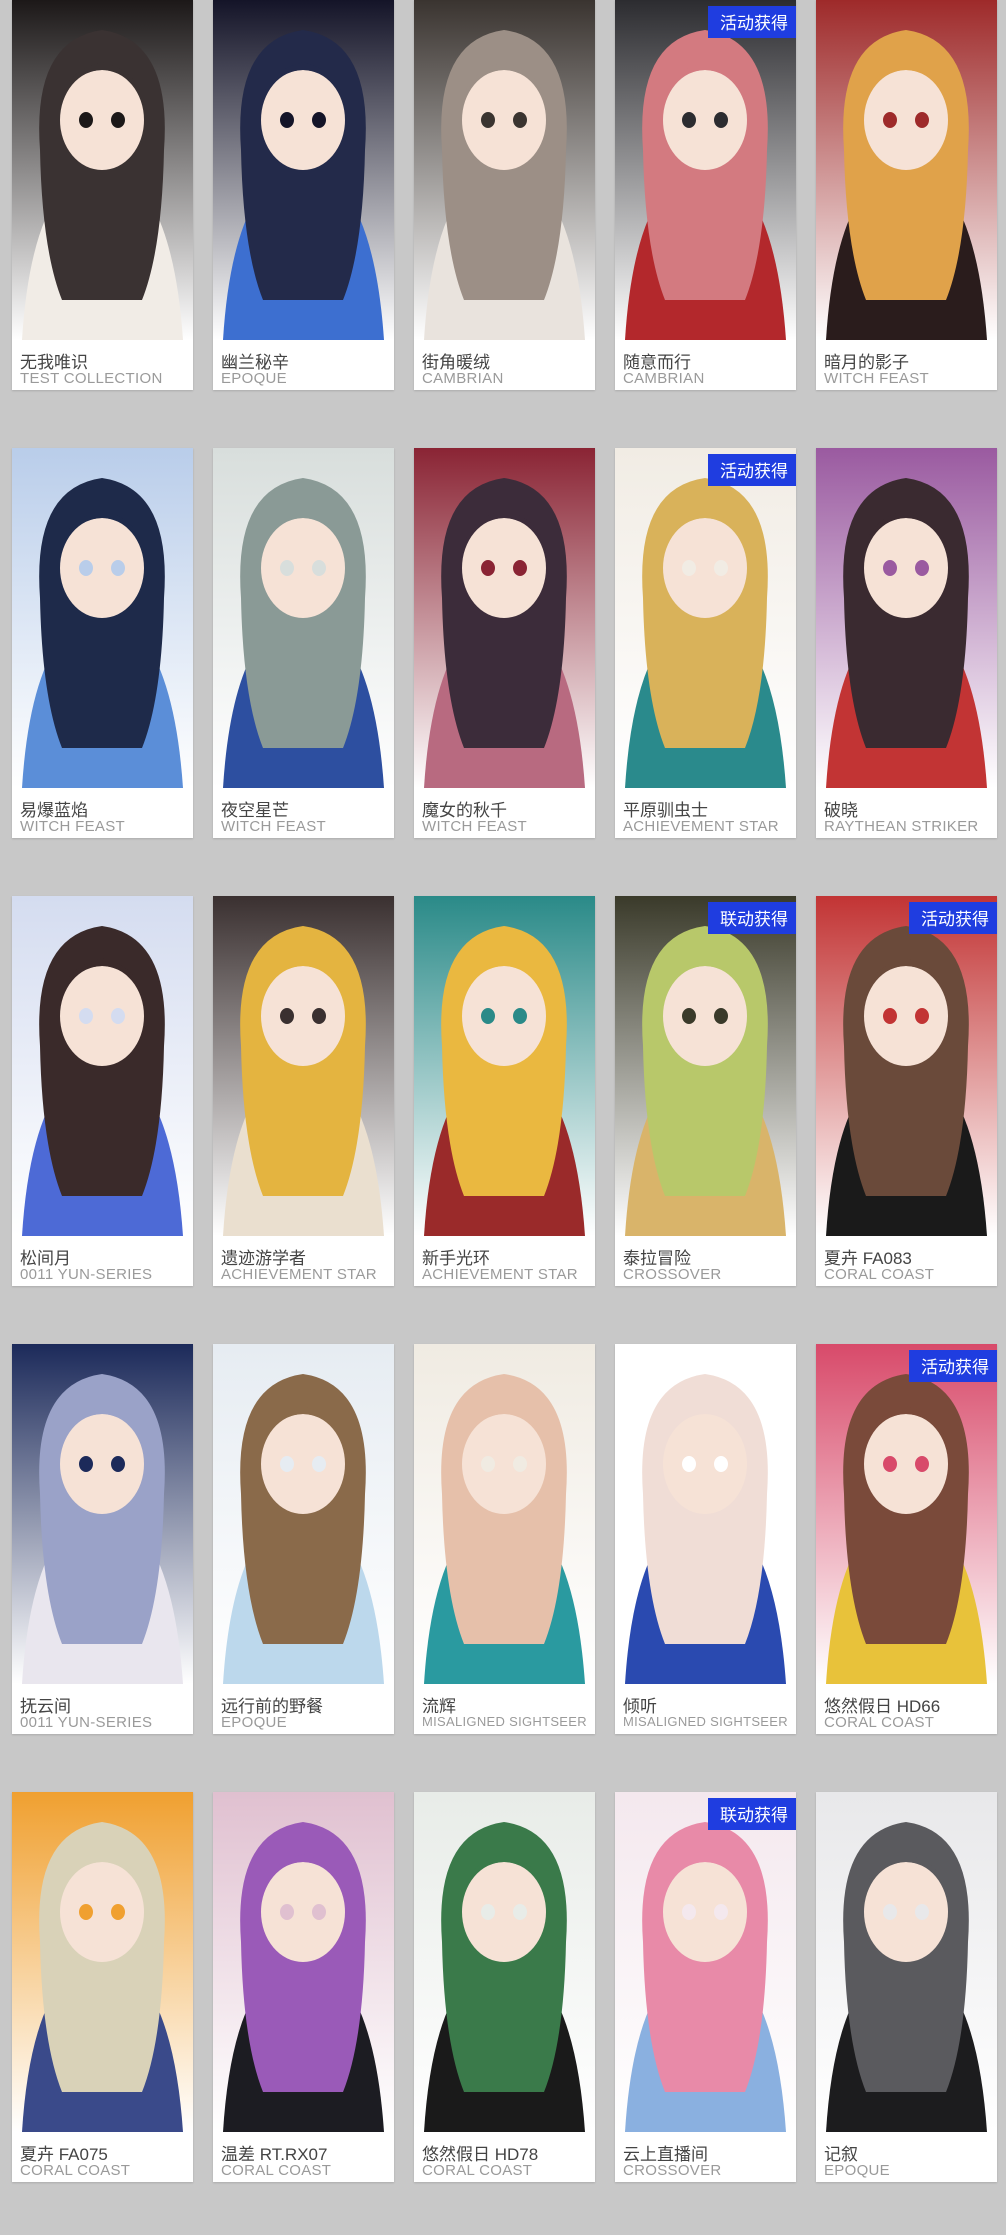 This screenshot has width=1006, height=2235. Describe the element at coordinates (102, 1261) in the screenshot. I see `card-caption: 松间月 0011 YUN-SERIES` at that location.